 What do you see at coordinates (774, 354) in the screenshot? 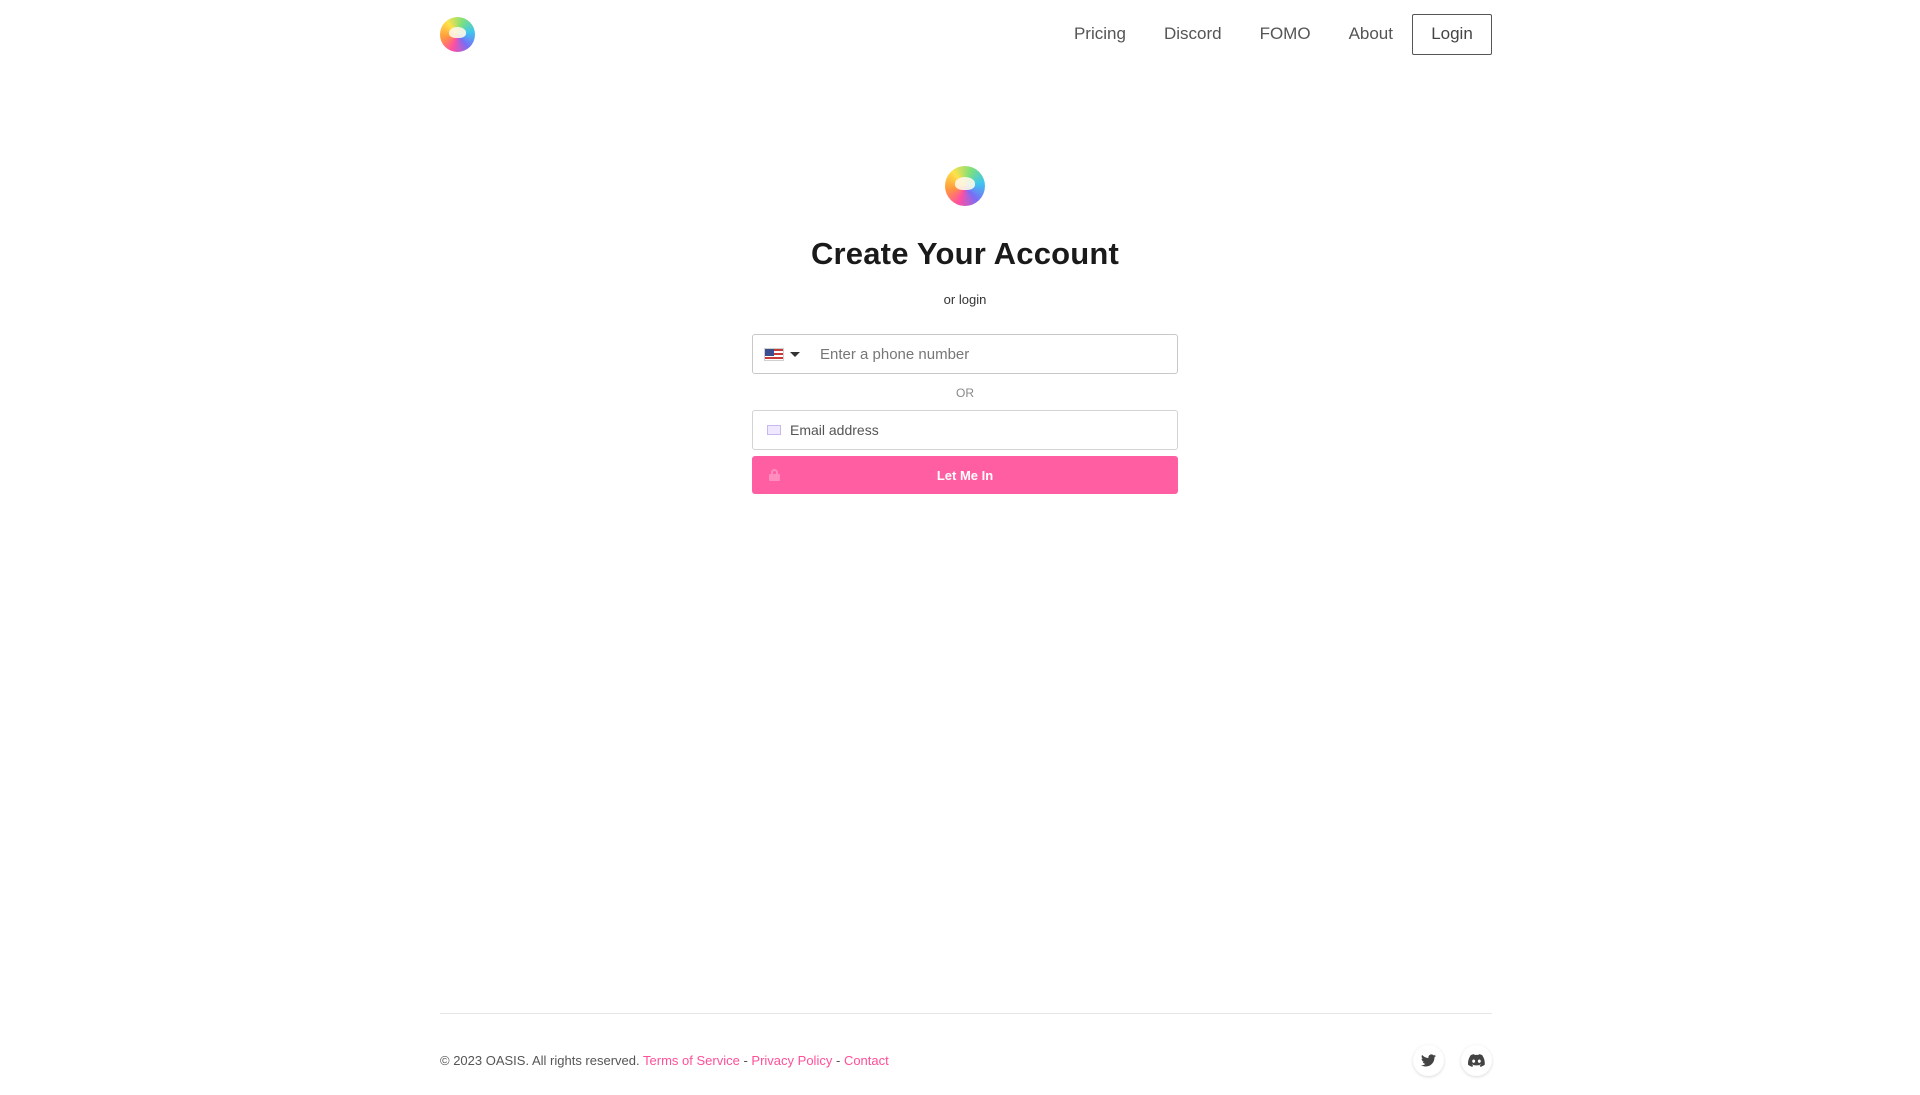
I see `us-flag-icon` at bounding box center [774, 354].